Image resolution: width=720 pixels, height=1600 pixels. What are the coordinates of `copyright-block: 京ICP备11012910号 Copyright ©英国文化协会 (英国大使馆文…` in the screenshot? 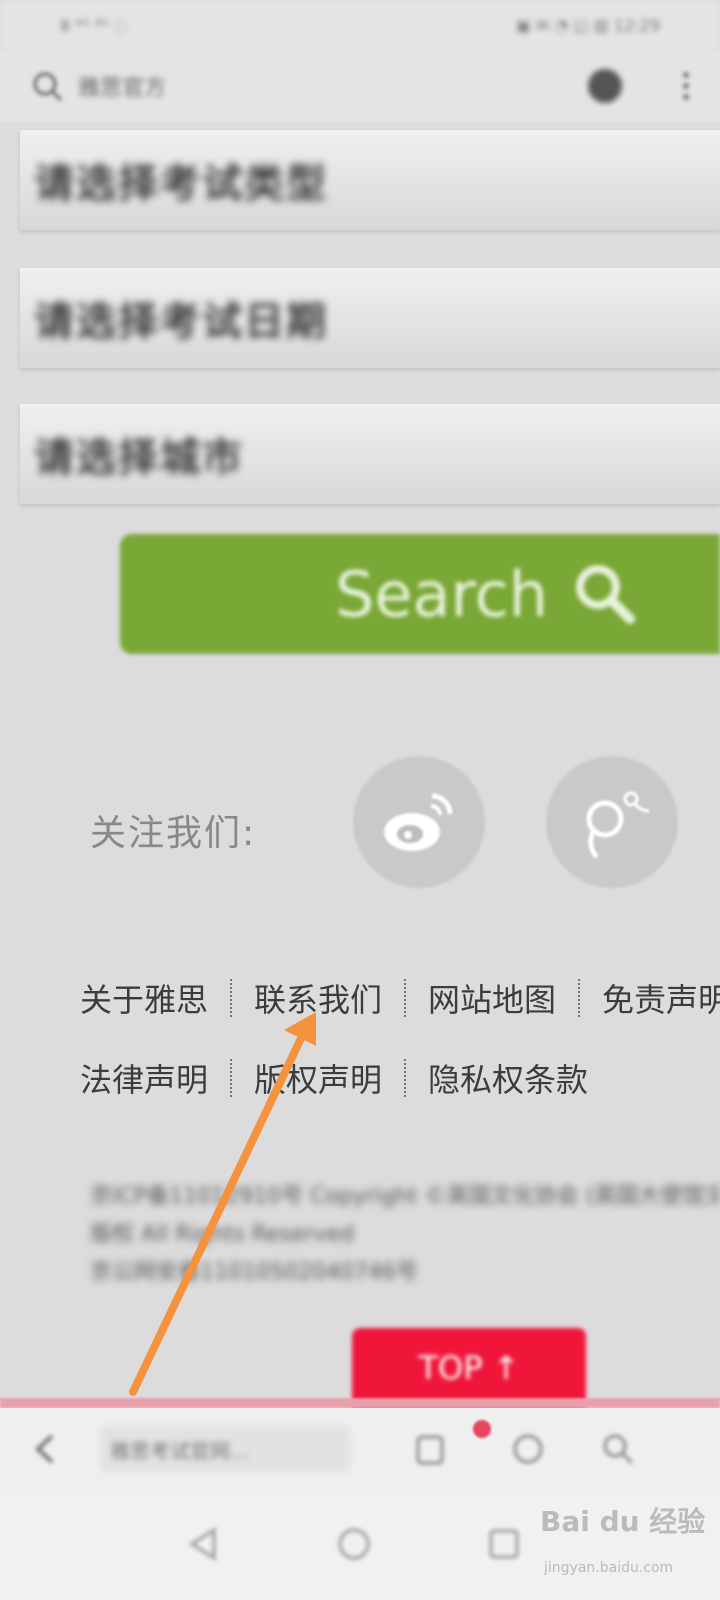 It's located at (405, 1235).